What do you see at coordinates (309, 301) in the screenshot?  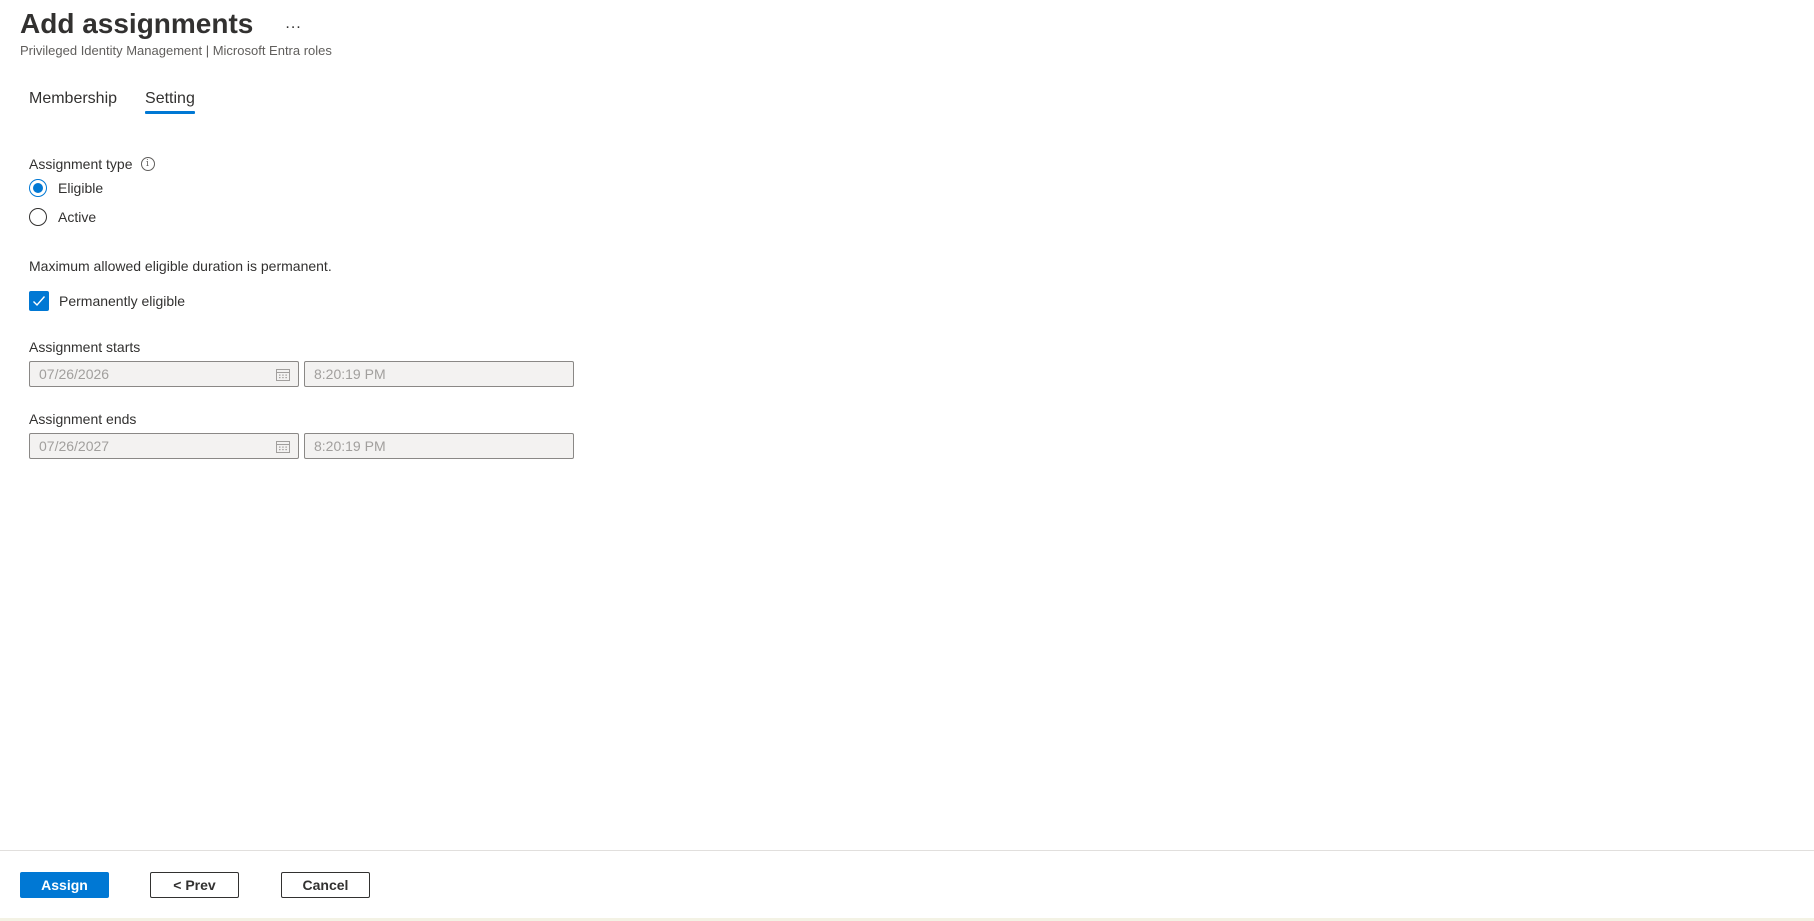 I see `permanently-eligible-checkbox-row: Permanently eligible` at bounding box center [309, 301].